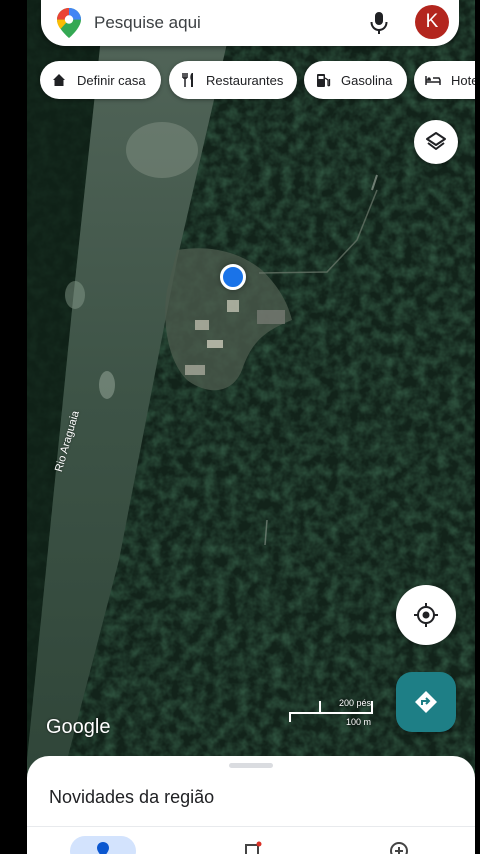  I want to click on crosshair-icon, so click(426, 615).